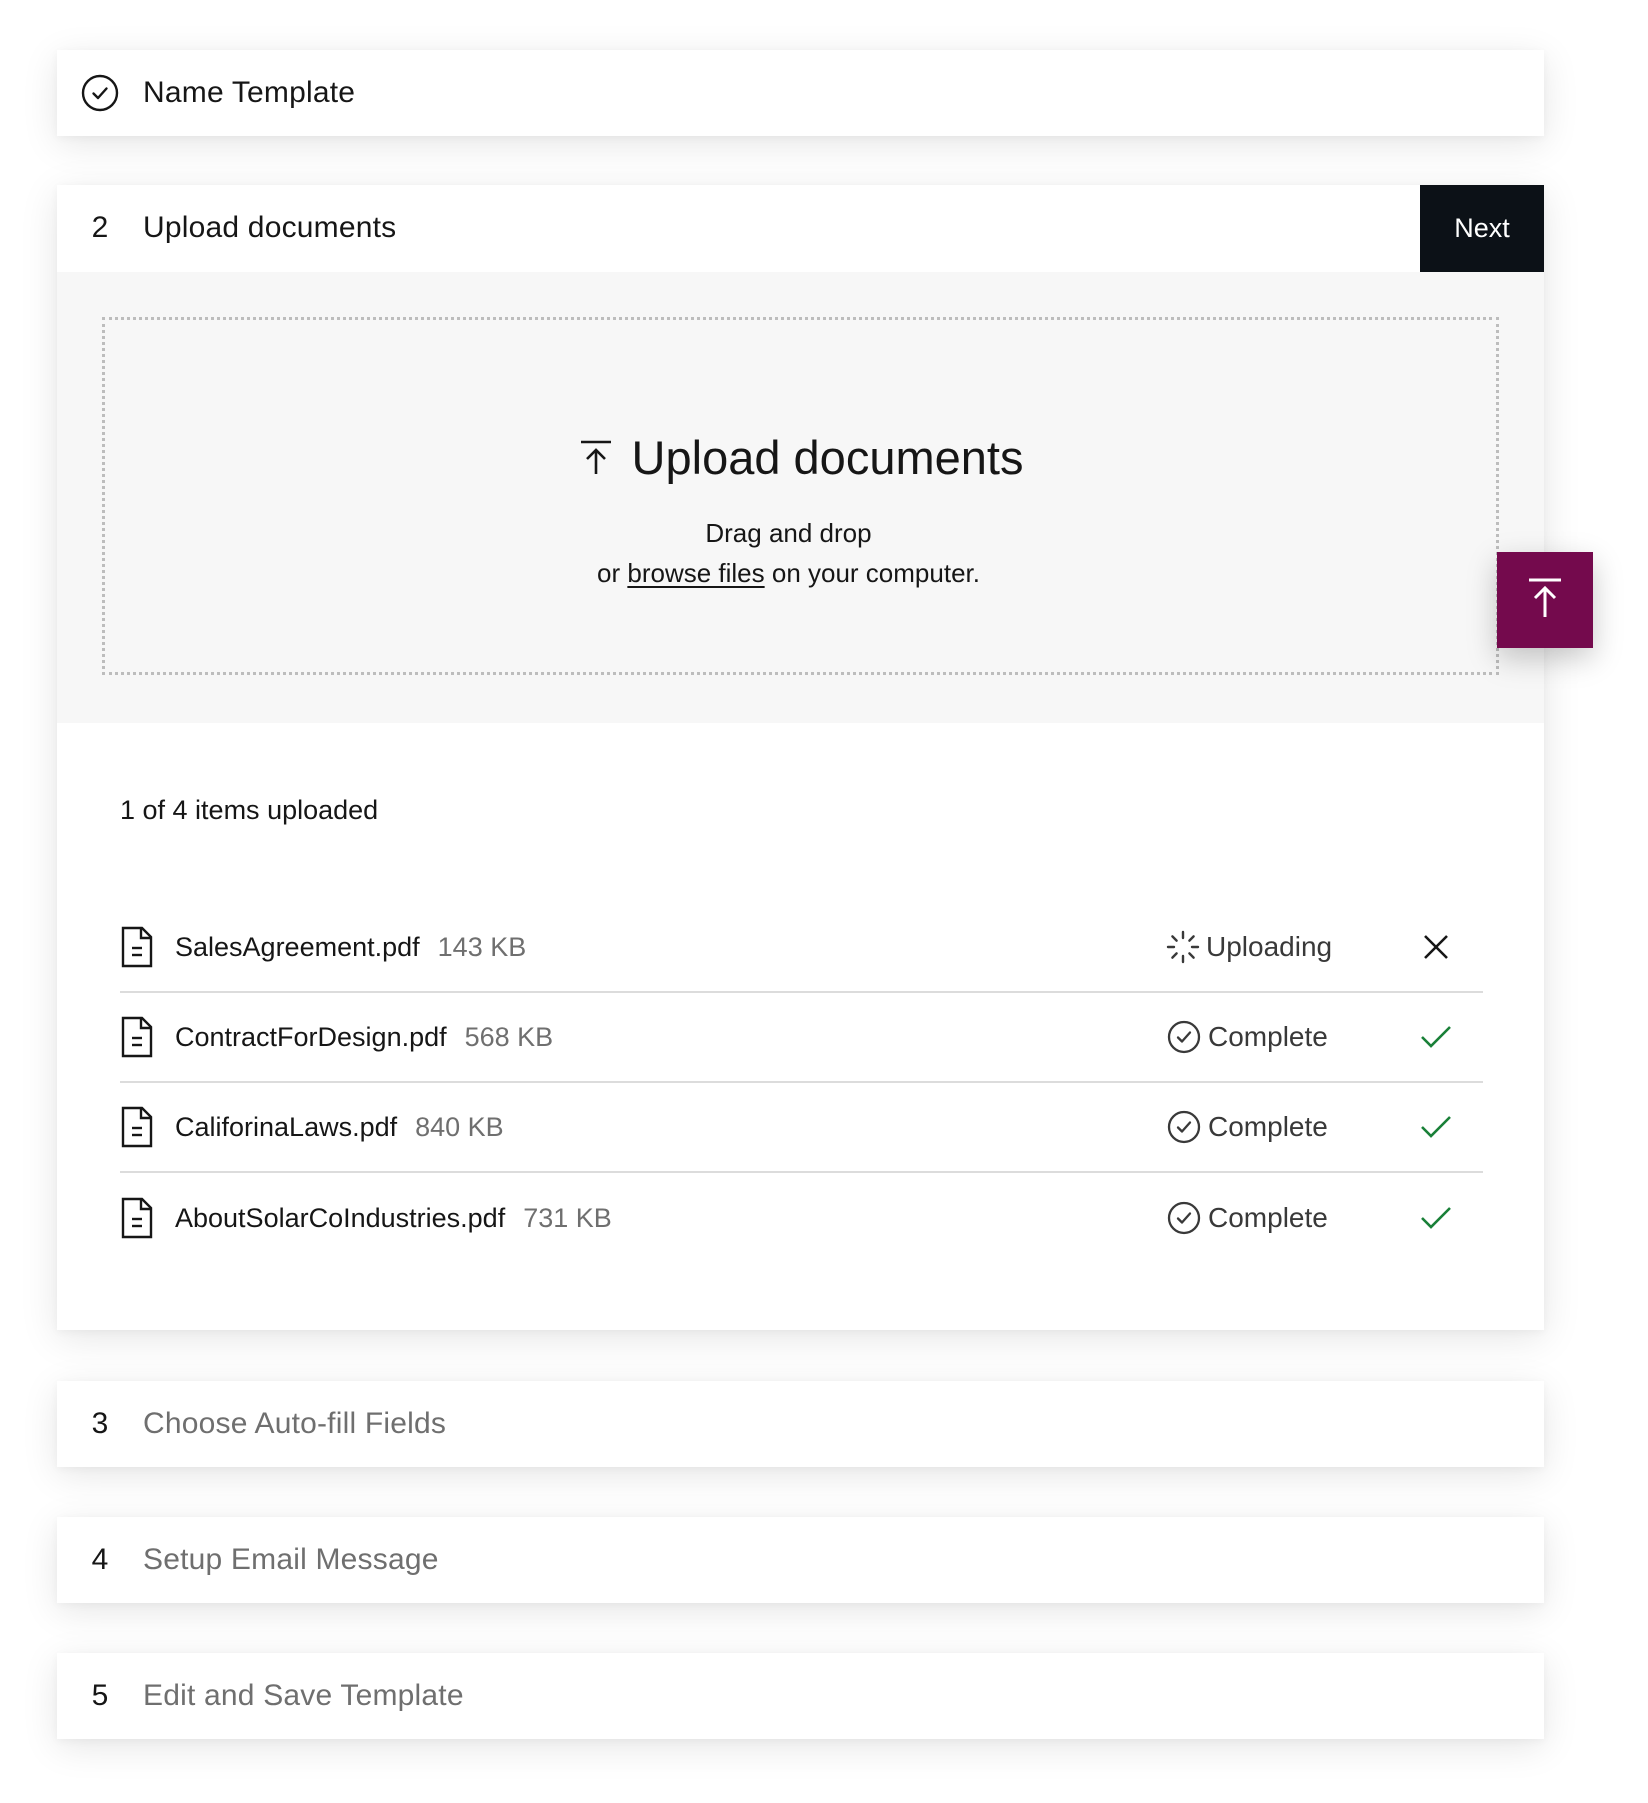 The width and height of the screenshot is (1648, 1803). What do you see at coordinates (612, 573) in the screenshot?
I see `dropzone-prefix: or` at bounding box center [612, 573].